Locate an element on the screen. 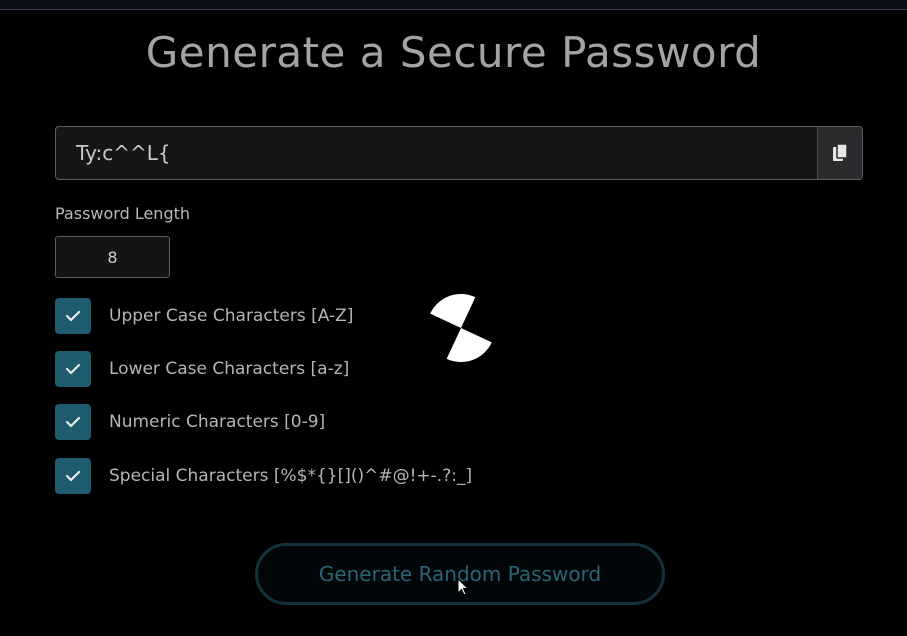 The width and height of the screenshot is (907, 636). special-checkbox is located at coordinates (73, 476).